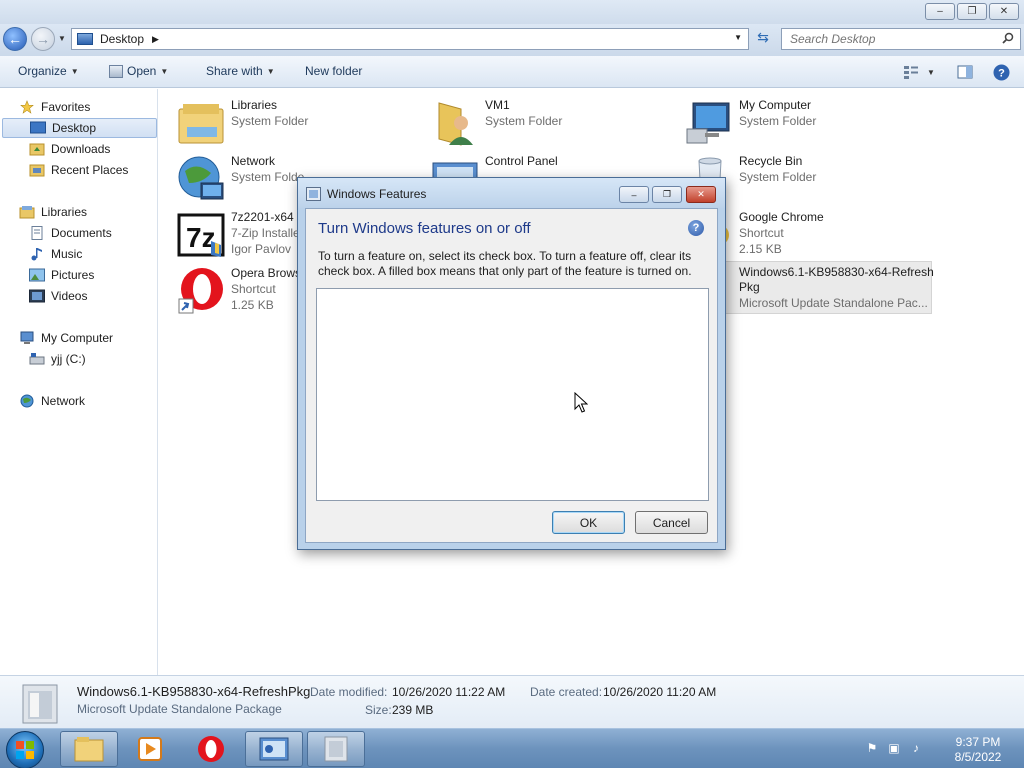  What do you see at coordinates (511, 193) in the screenshot?
I see `dialog-titlebar: Windows Features – ❐ ✕` at bounding box center [511, 193].